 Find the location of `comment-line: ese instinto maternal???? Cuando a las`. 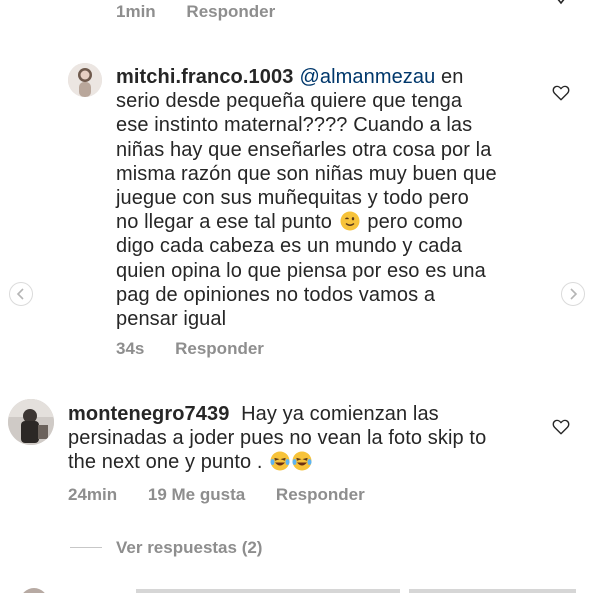

comment-line: ese instinto maternal???? Cuando a las is located at coordinates (294, 125).